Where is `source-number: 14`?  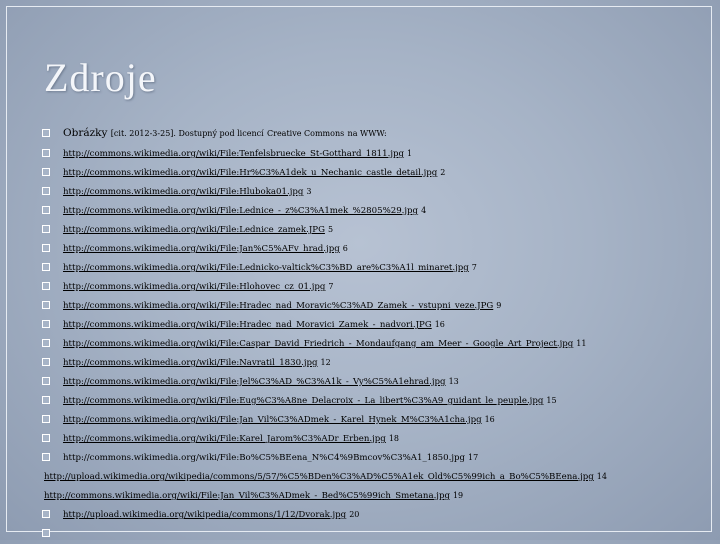 source-number: 14 is located at coordinates (601, 476).